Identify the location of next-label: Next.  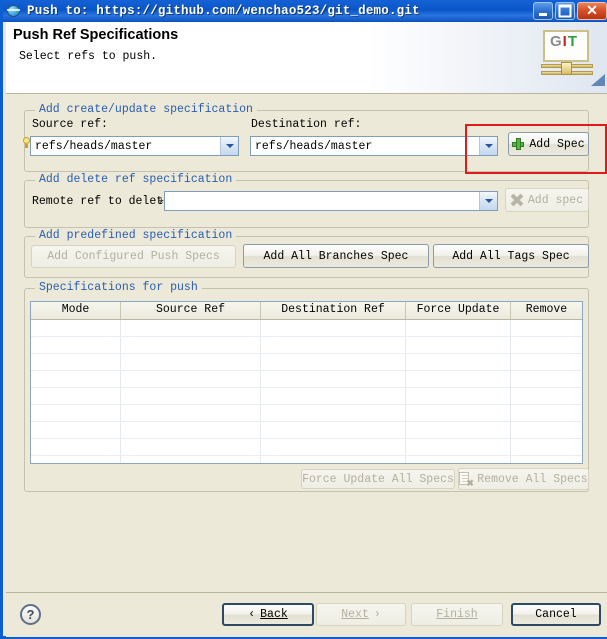
(355, 614).